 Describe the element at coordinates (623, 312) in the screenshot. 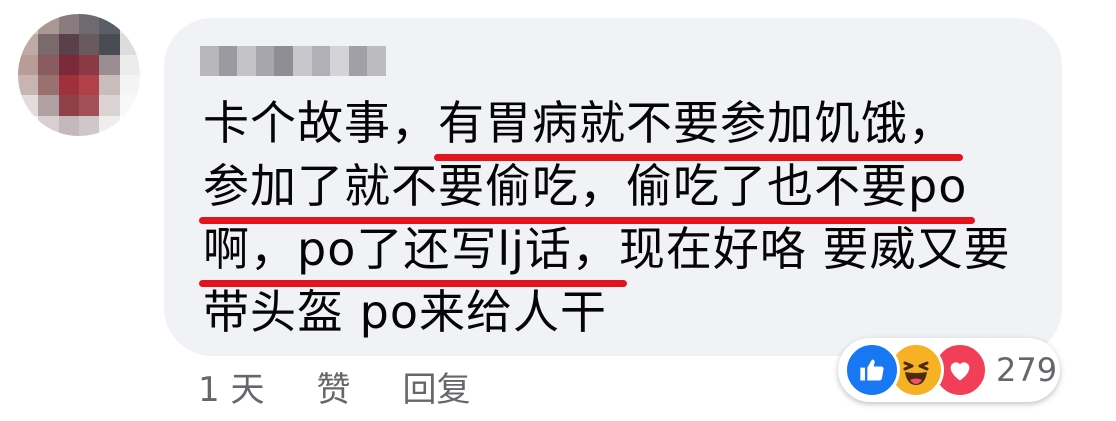

I see `comment-line: 带头盔 po来给人干` at that location.